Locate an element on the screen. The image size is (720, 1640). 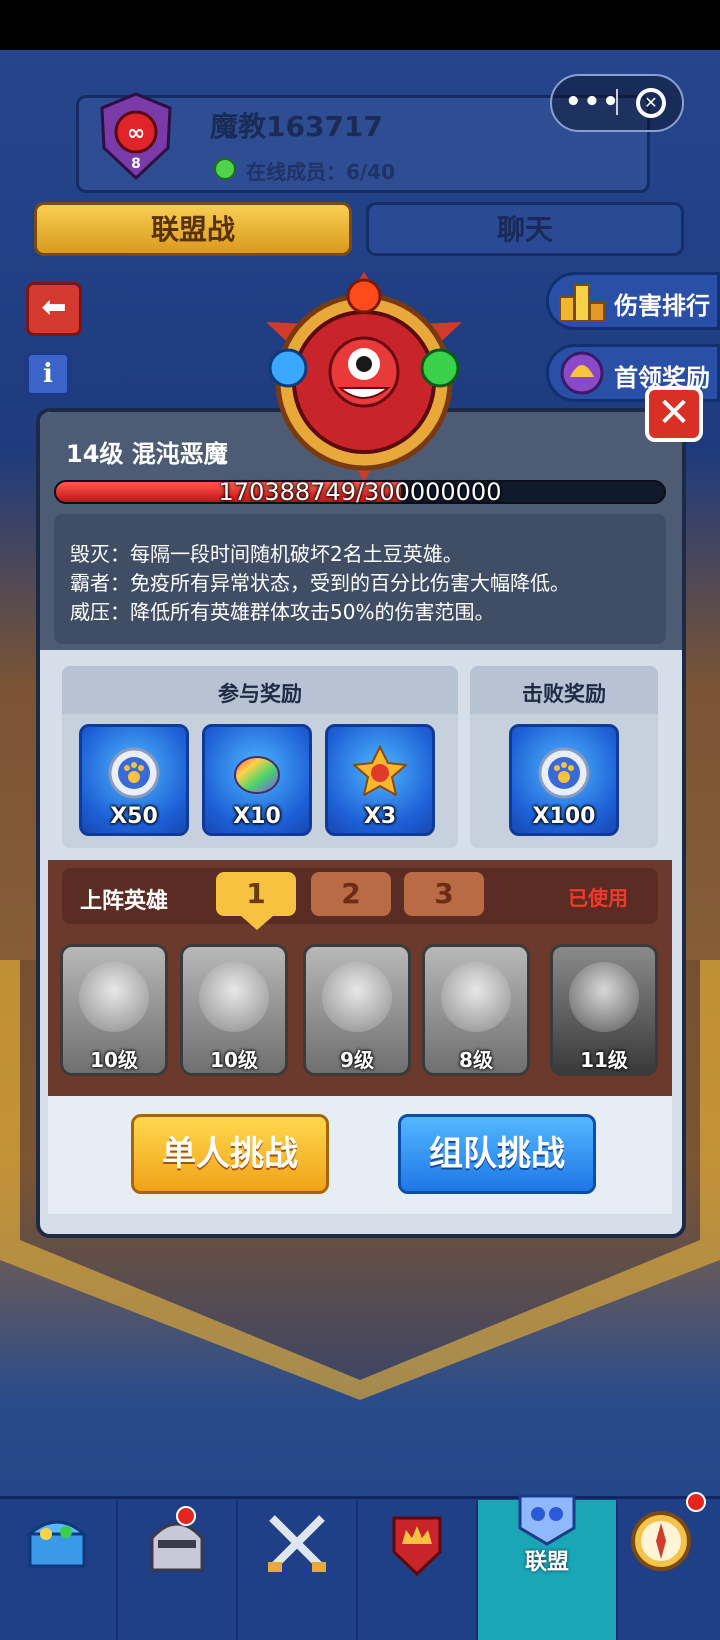
ability-dominate: 霸者：免疫所有异常状态，受到的百分比伤害大幅降低。 is located at coordinates (320, 583).